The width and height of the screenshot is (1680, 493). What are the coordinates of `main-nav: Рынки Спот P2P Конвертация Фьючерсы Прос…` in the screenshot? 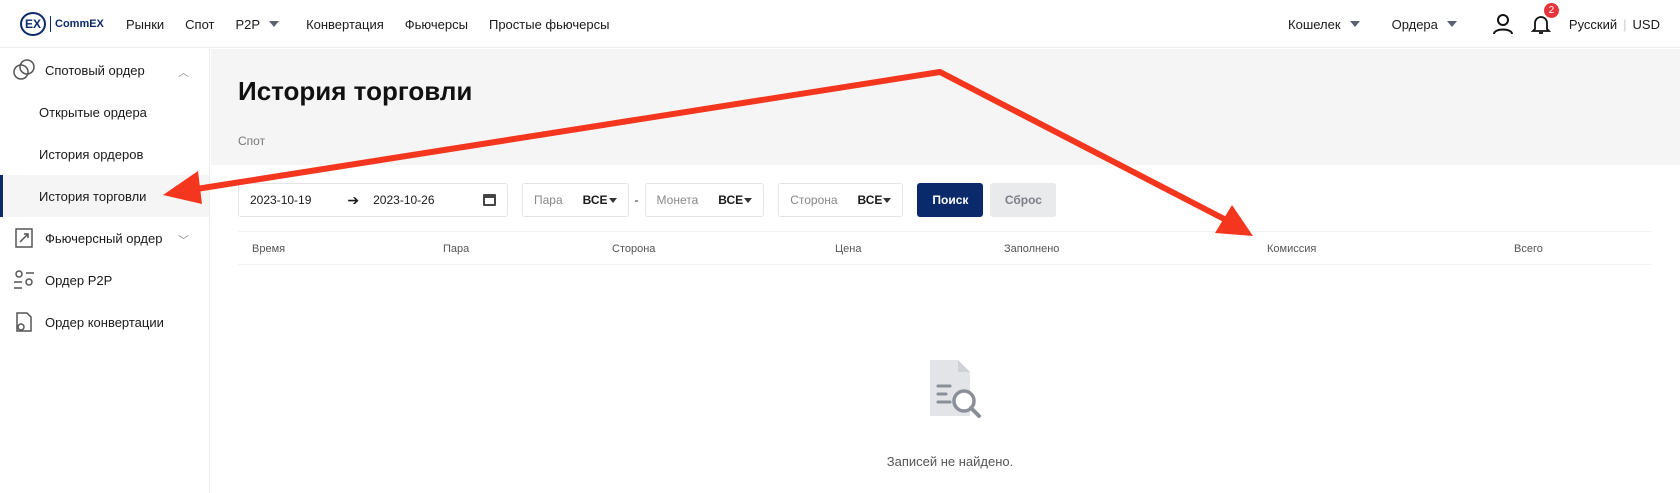 It's located at (378, 24).